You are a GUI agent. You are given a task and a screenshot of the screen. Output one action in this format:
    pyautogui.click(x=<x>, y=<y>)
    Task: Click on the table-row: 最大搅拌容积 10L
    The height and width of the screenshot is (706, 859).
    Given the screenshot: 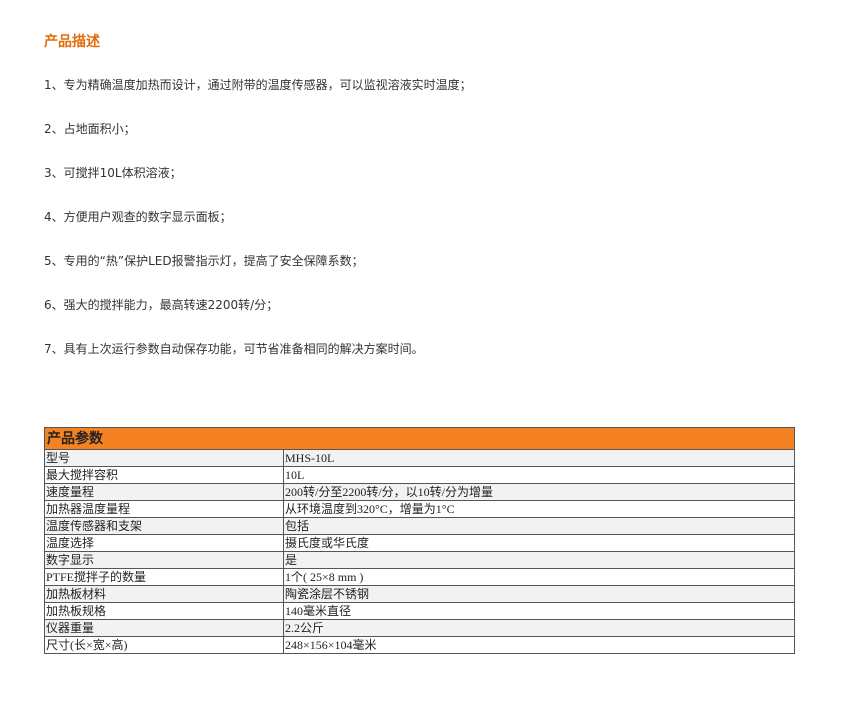 What is the action you would take?
    pyautogui.click(x=419, y=475)
    